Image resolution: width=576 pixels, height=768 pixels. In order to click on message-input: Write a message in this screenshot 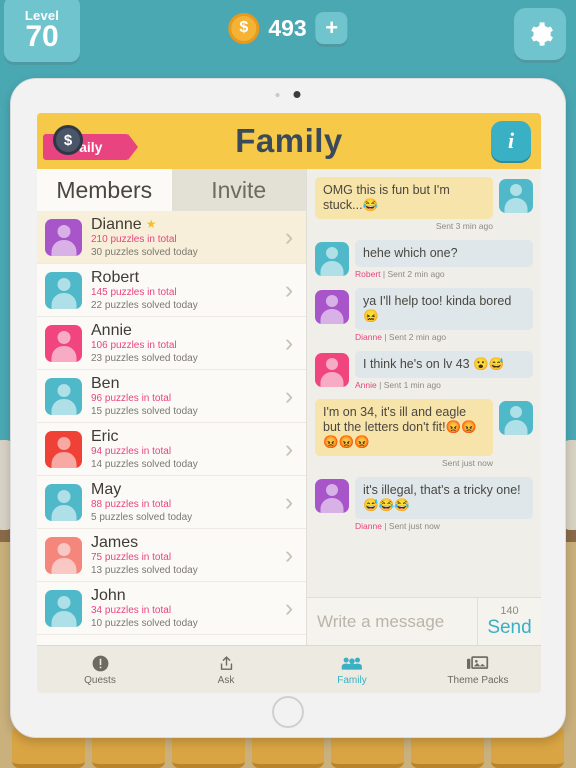, I will do `click(392, 621)`.